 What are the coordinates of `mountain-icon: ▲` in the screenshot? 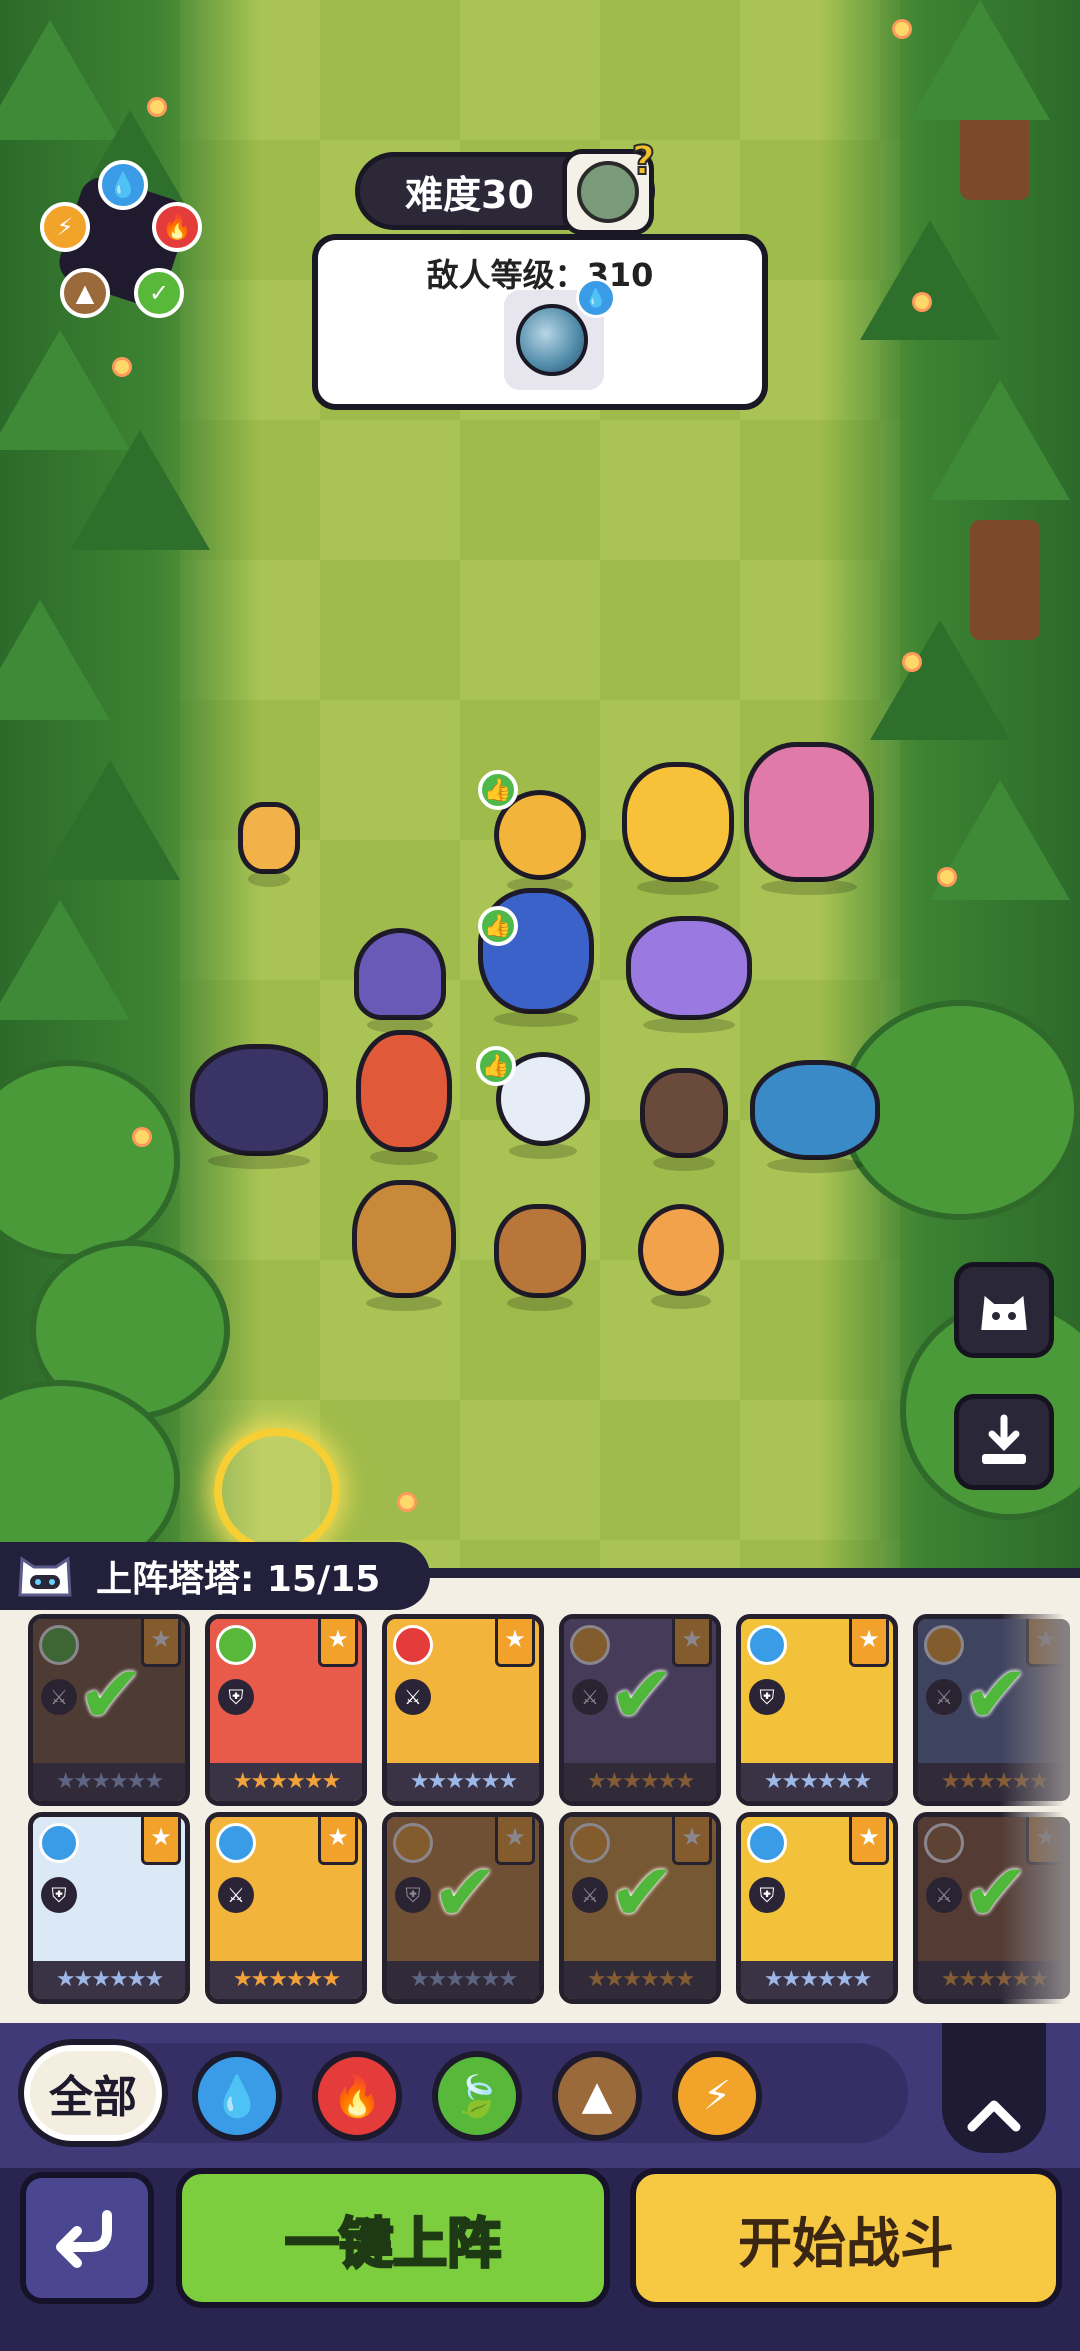 It's located at (597, 2096).